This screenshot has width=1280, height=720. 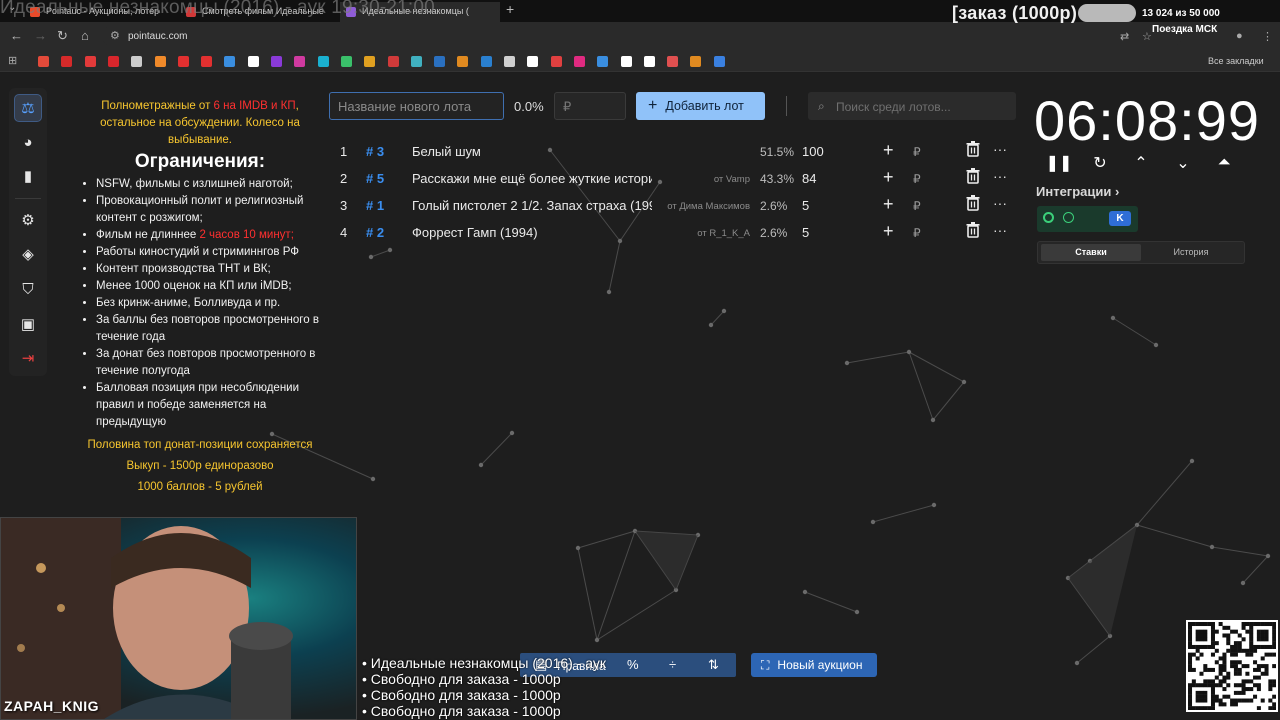 I want to click on bookmarks-bar: ⊞ Все закладки, so click(x=640, y=61).